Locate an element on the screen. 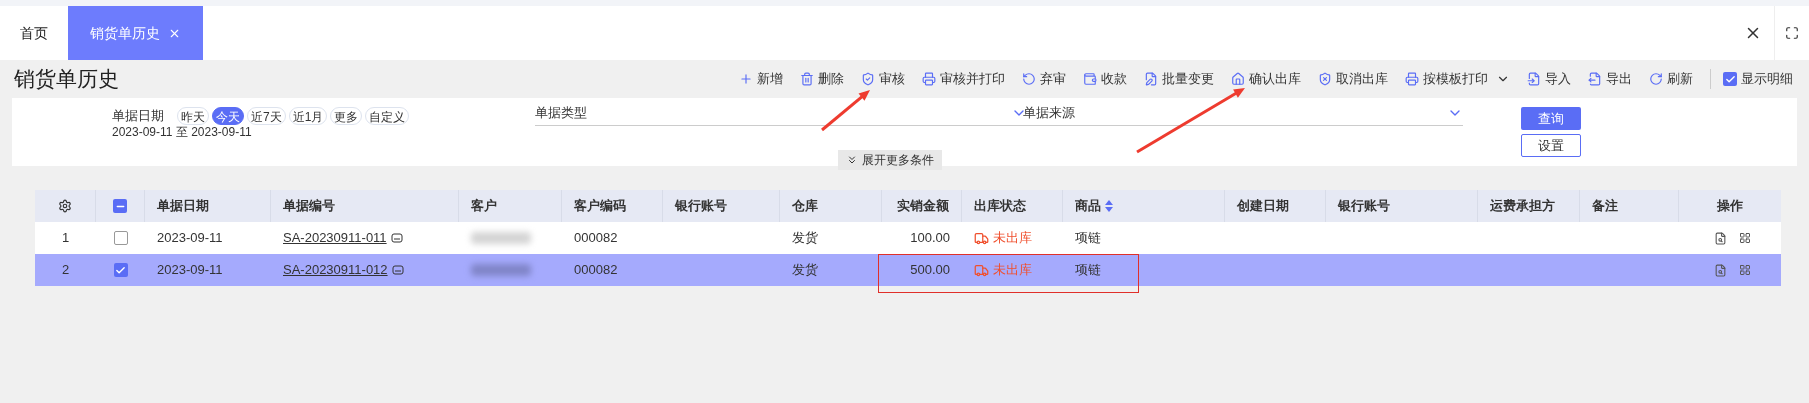  toolbar-button: 新增 is located at coordinates (761, 79).